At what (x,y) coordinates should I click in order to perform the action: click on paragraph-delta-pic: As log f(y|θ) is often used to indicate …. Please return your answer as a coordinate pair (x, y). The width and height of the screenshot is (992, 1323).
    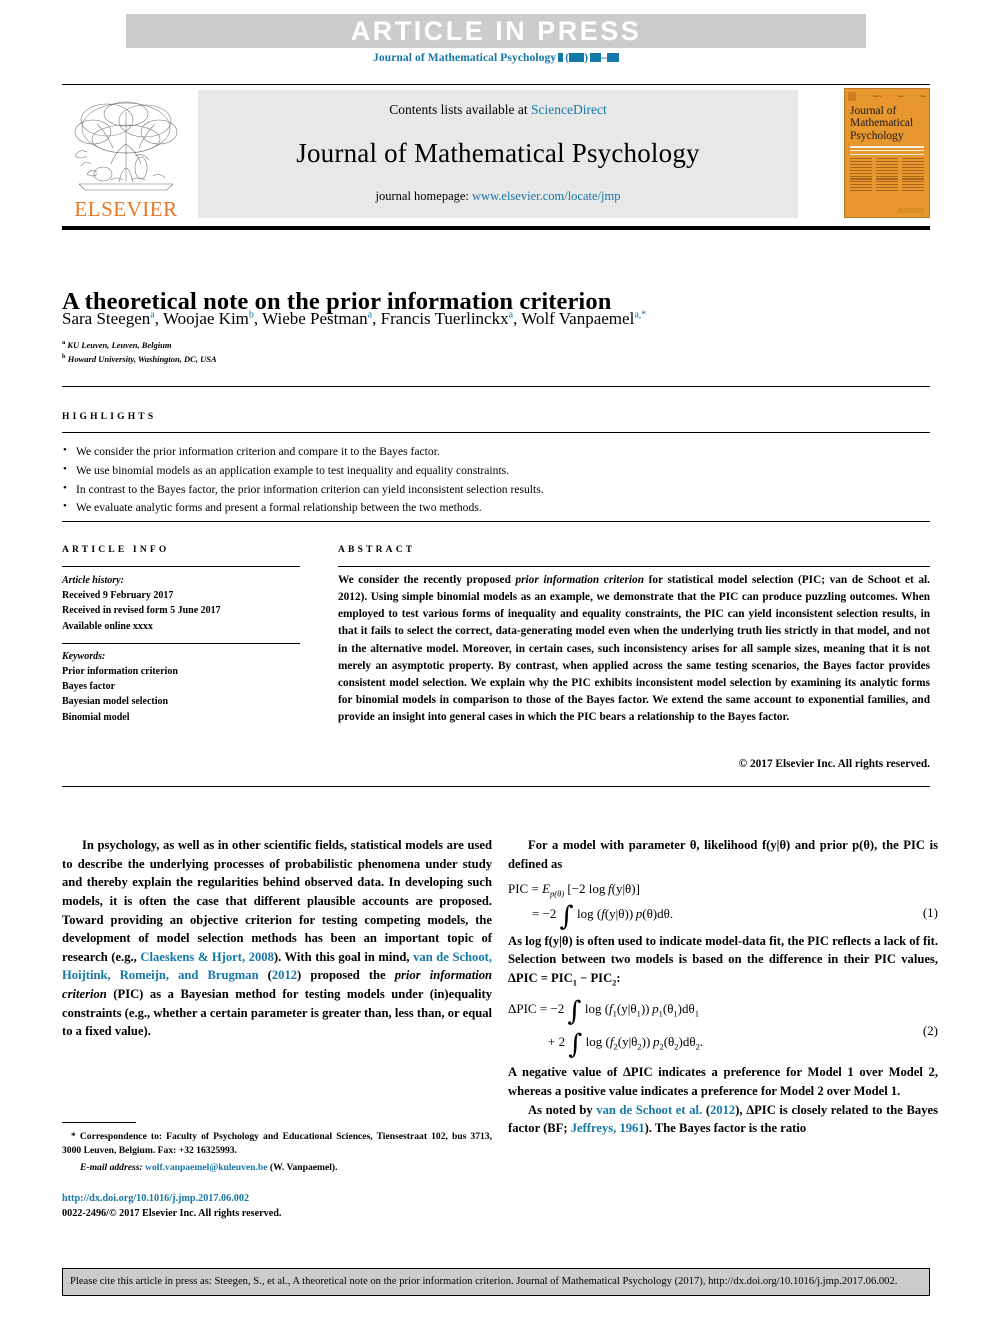
    Looking at the image, I should click on (723, 960).